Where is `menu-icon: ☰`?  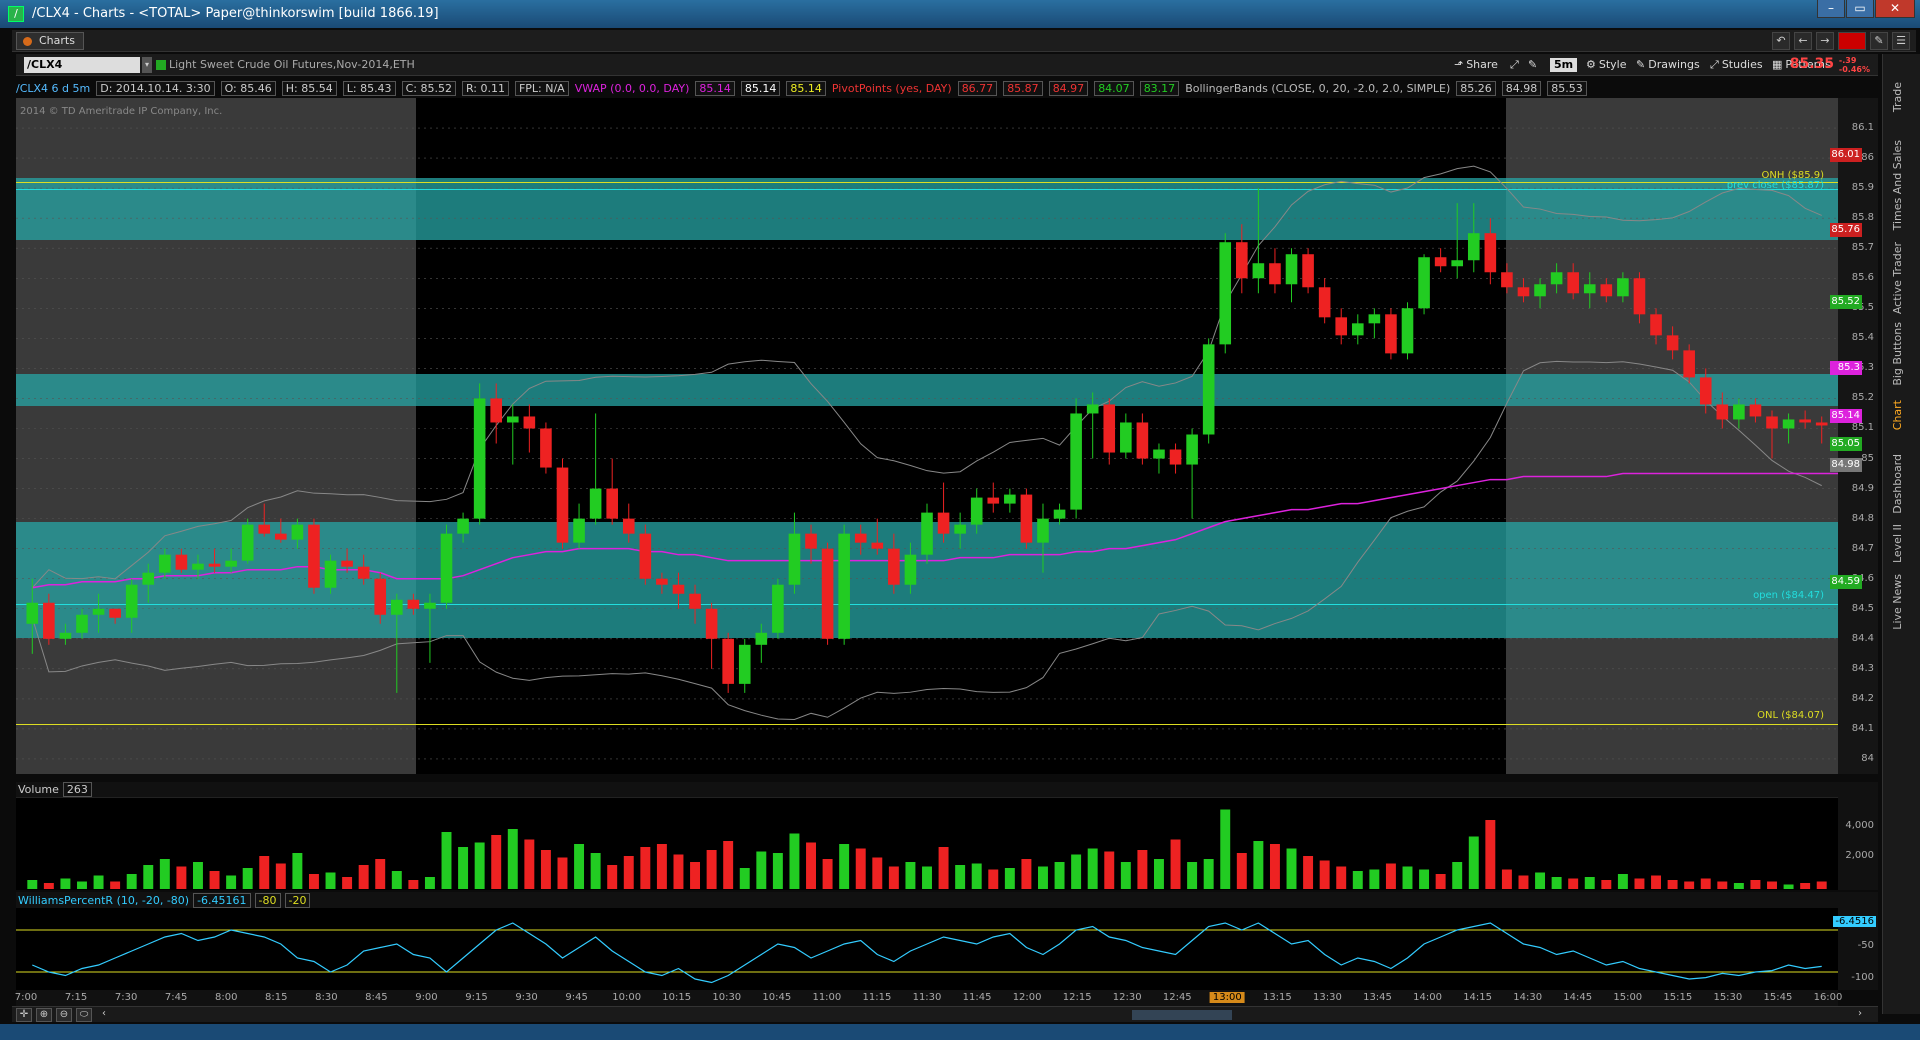 menu-icon: ☰ is located at coordinates (1901, 41).